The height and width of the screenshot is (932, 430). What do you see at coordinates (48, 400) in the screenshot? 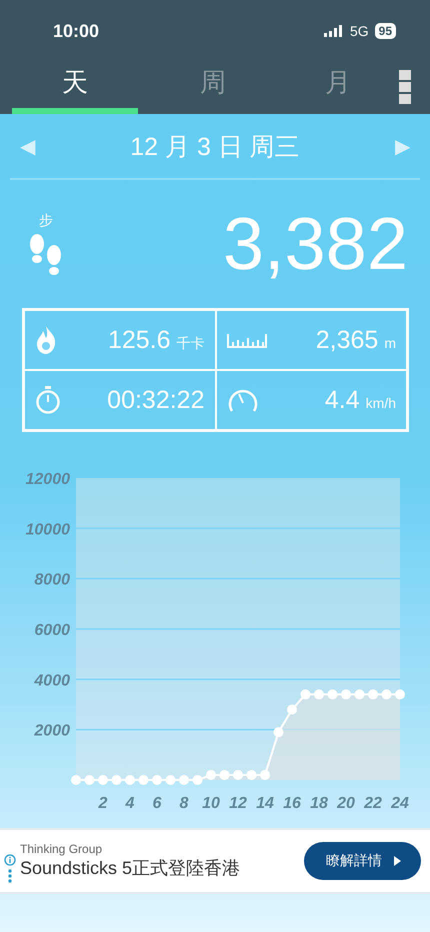
I see `stopwatch-icon` at bounding box center [48, 400].